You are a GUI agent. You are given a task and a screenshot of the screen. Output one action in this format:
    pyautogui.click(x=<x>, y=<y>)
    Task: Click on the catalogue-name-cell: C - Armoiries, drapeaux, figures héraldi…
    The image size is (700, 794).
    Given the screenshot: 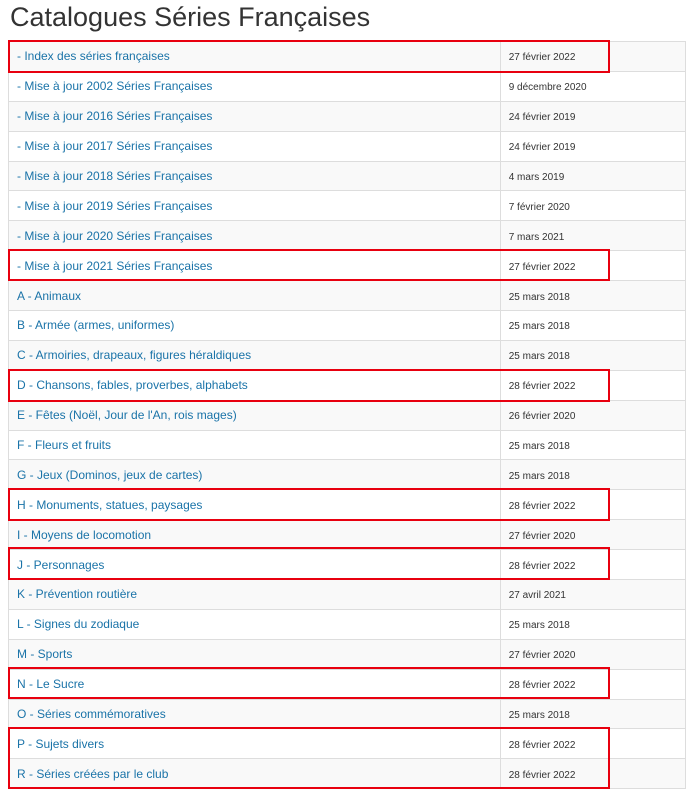 What is the action you would take?
    pyautogui.click(x=254, y=355)
    